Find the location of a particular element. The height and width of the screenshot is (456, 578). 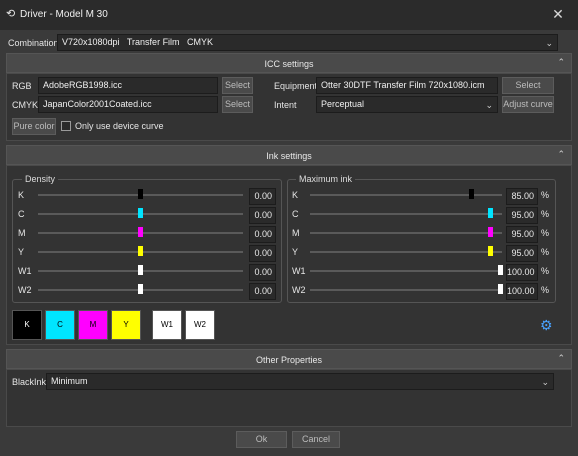

gear-icon: ⚙ is located at coordinates (547, 325).